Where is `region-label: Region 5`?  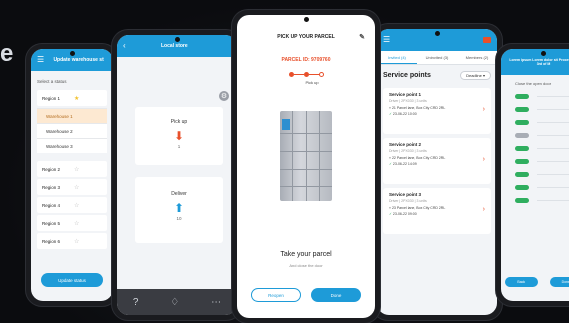 region-label: Region 5 is located at coordinates (51, 223).